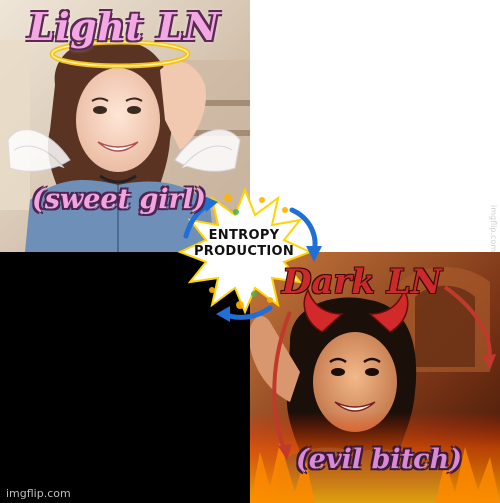  What do you see at coordinates (124, 26) in the screenshot?
I see `light-title: Light LN` at bounding box center [124, 26].